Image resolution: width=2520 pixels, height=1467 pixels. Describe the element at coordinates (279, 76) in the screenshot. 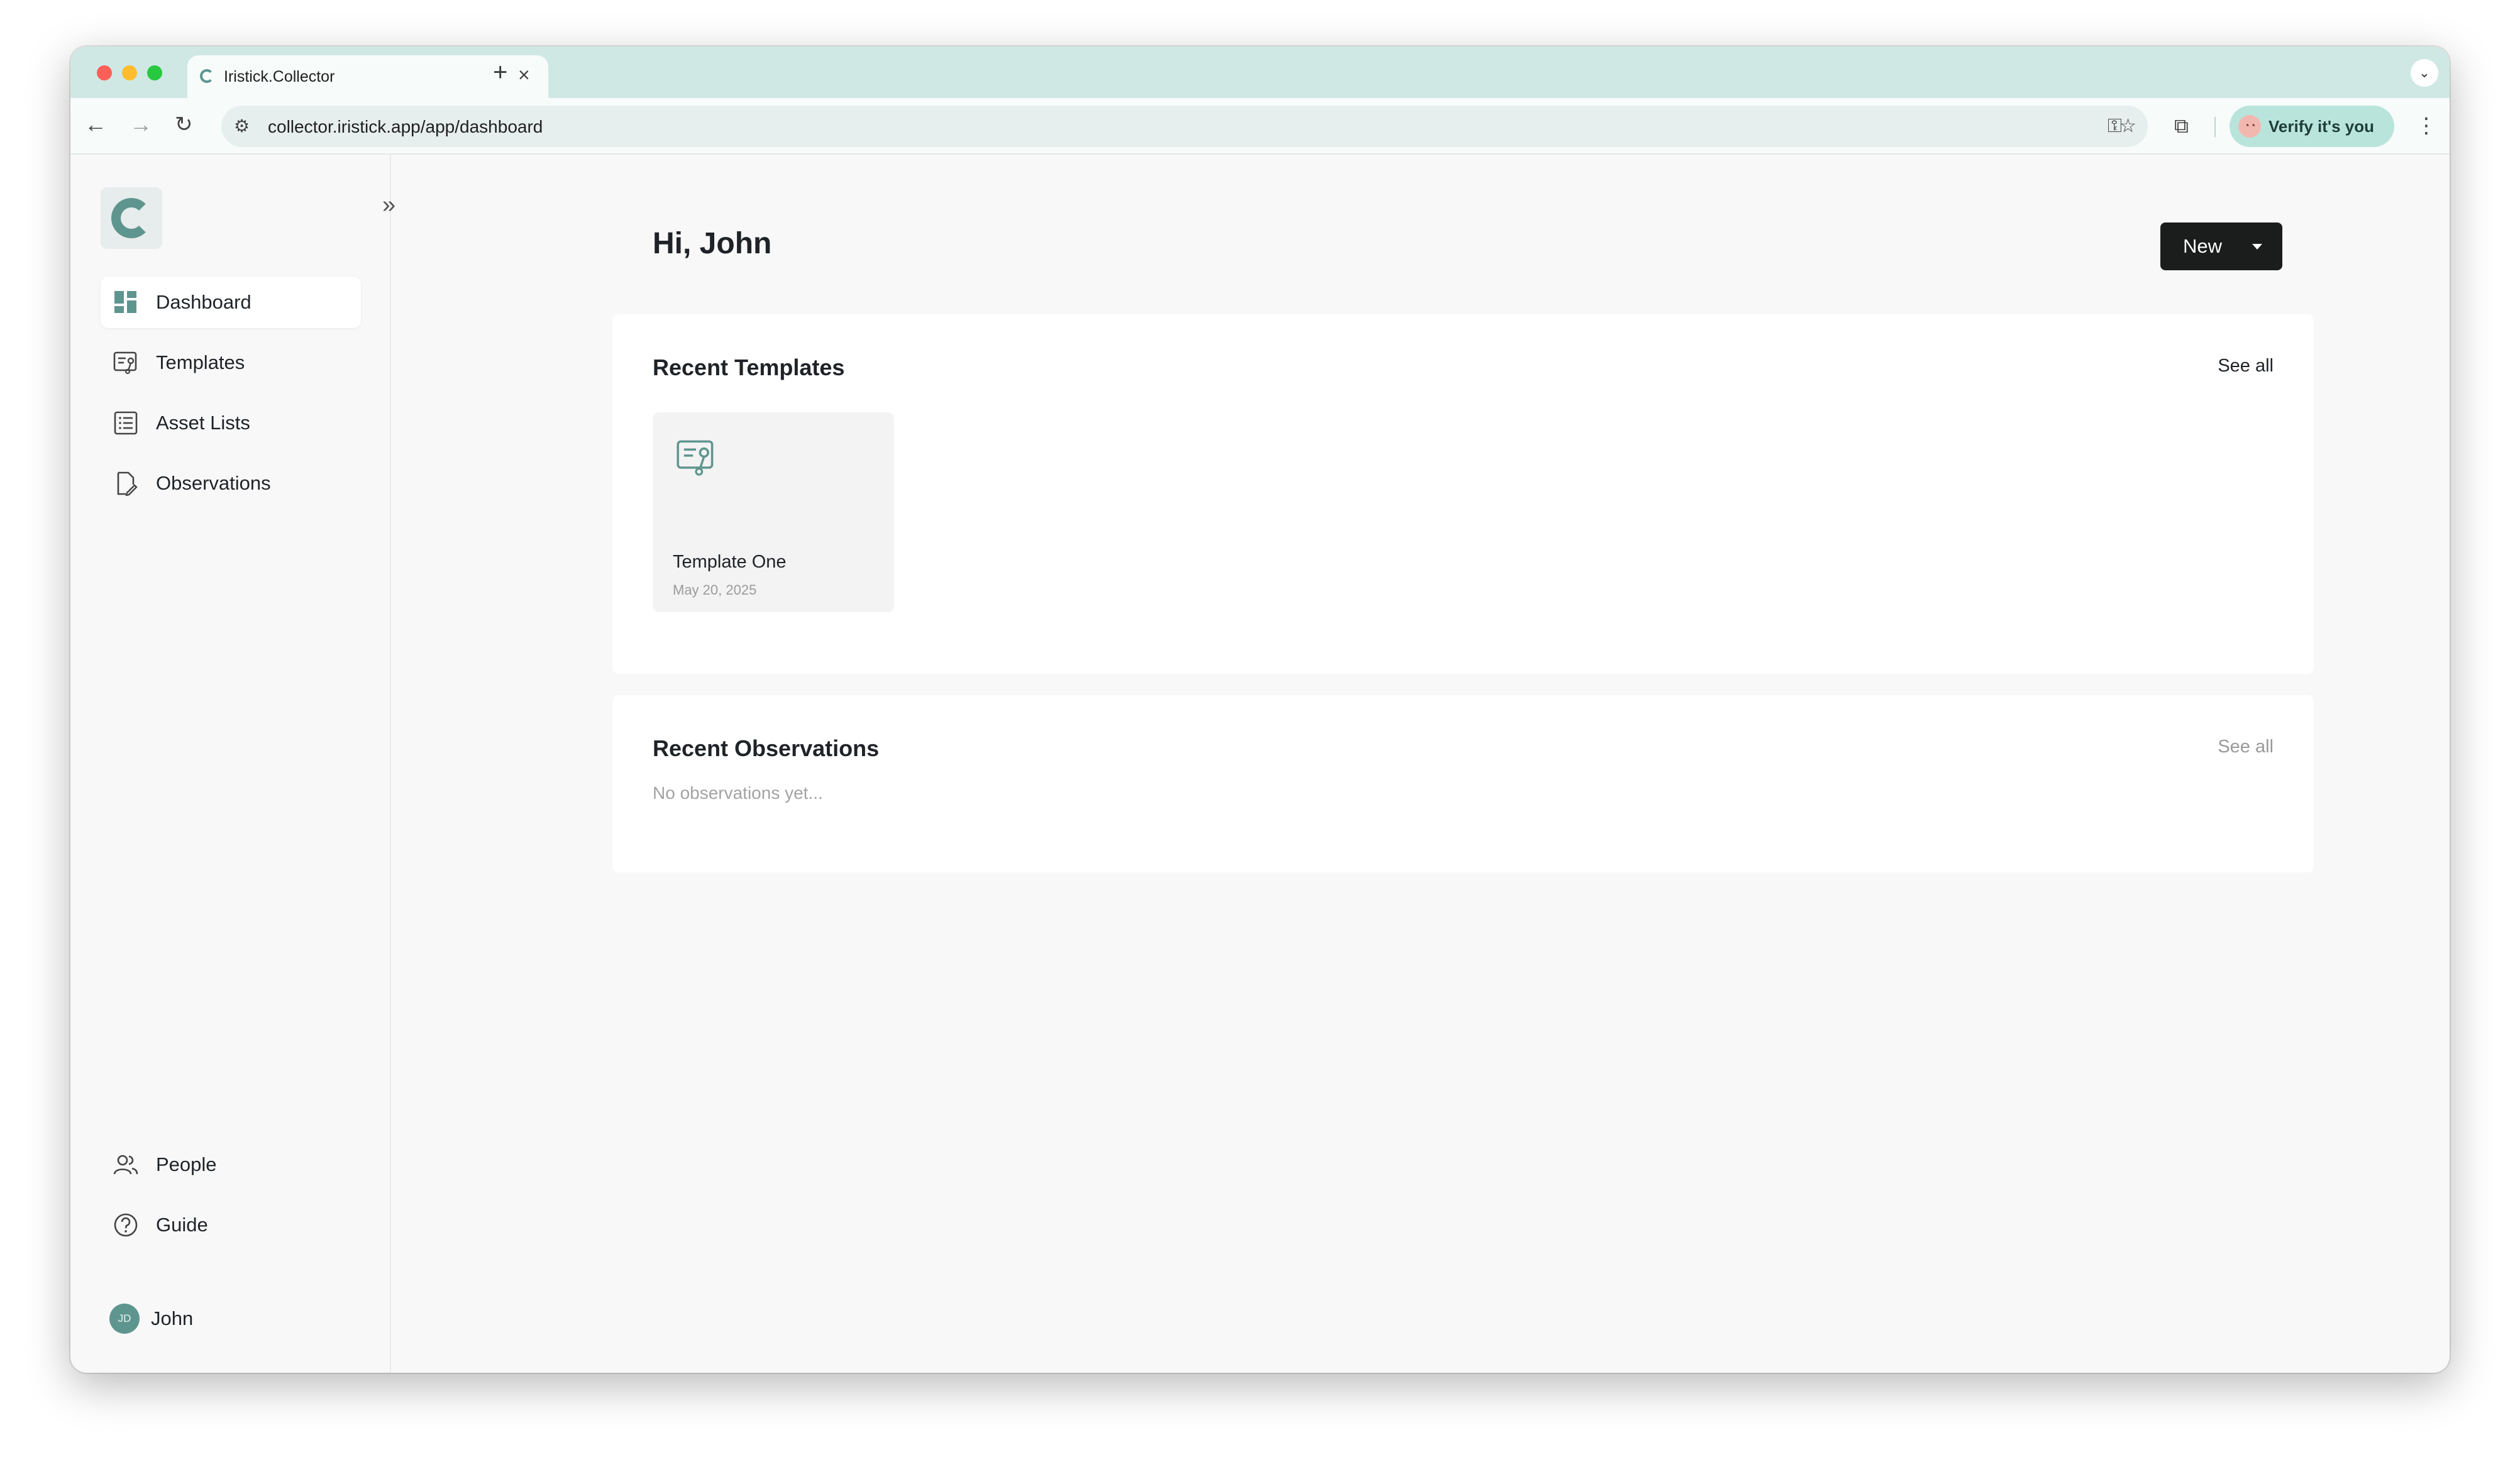

I see `tab-title: Iristick.Collector` at that location.